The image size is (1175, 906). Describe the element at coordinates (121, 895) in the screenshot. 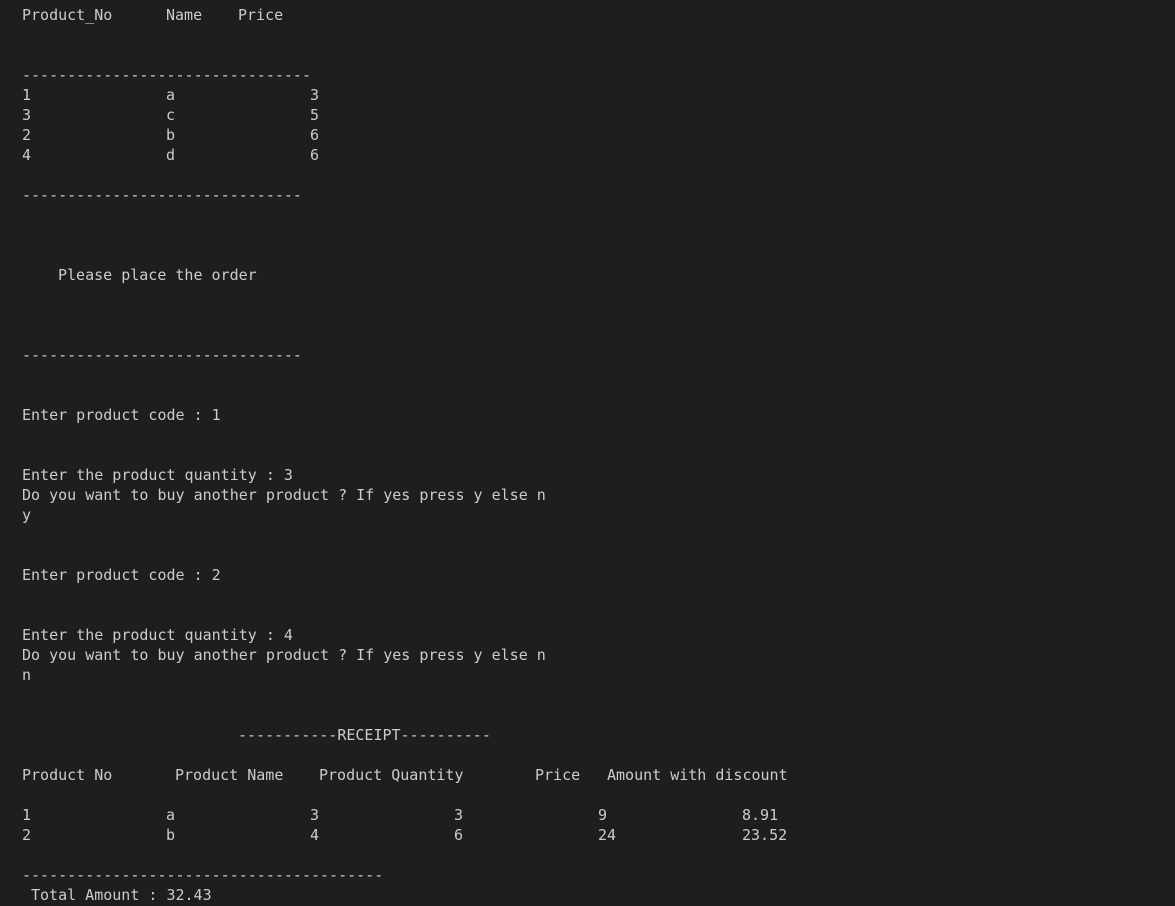

I see `receipt-total-amount: Total Amount : 32.43` at that location.